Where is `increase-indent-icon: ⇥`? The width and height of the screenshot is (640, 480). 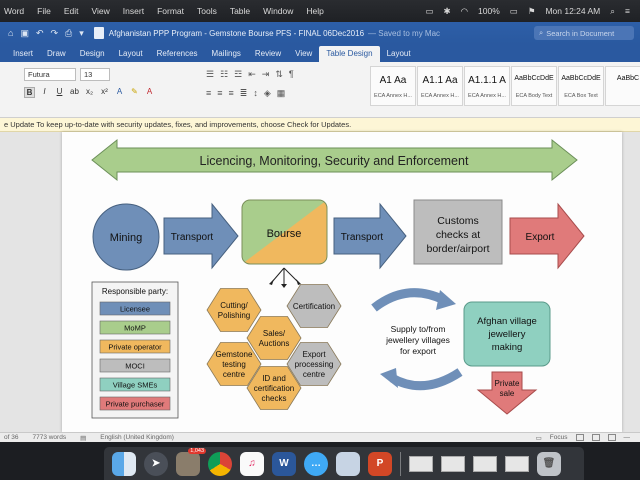
increase-indent-icon: ⇥ is located at coordinates (266, 74).